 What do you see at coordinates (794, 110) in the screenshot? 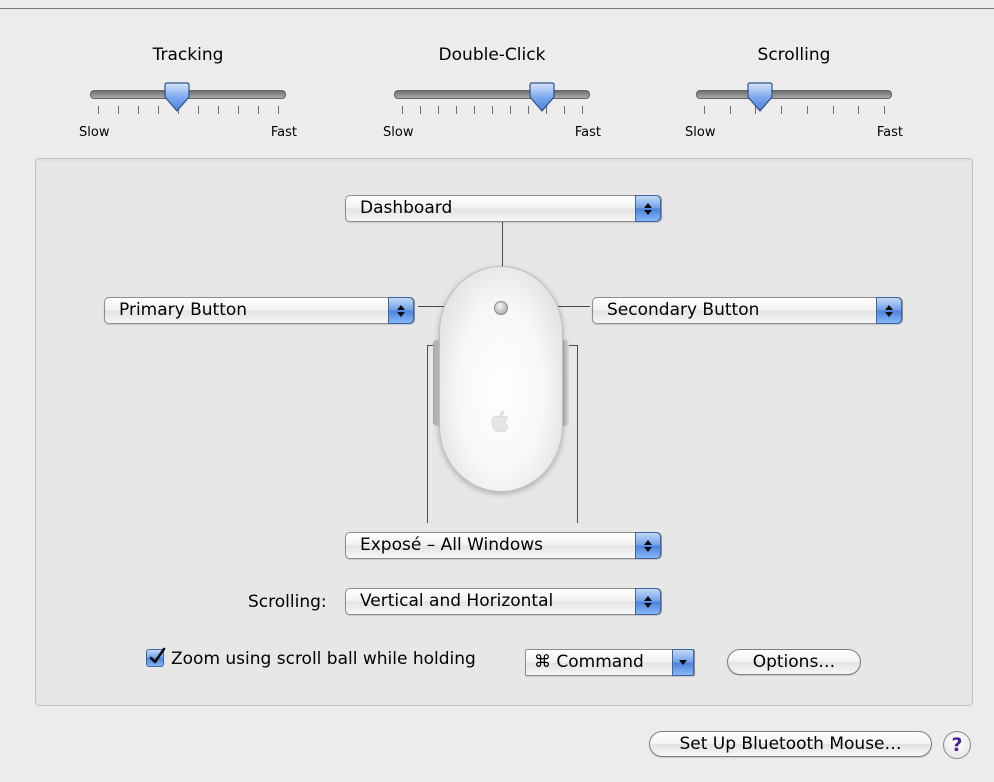
I see `slider-ticks` at bounding box center [794, 110].